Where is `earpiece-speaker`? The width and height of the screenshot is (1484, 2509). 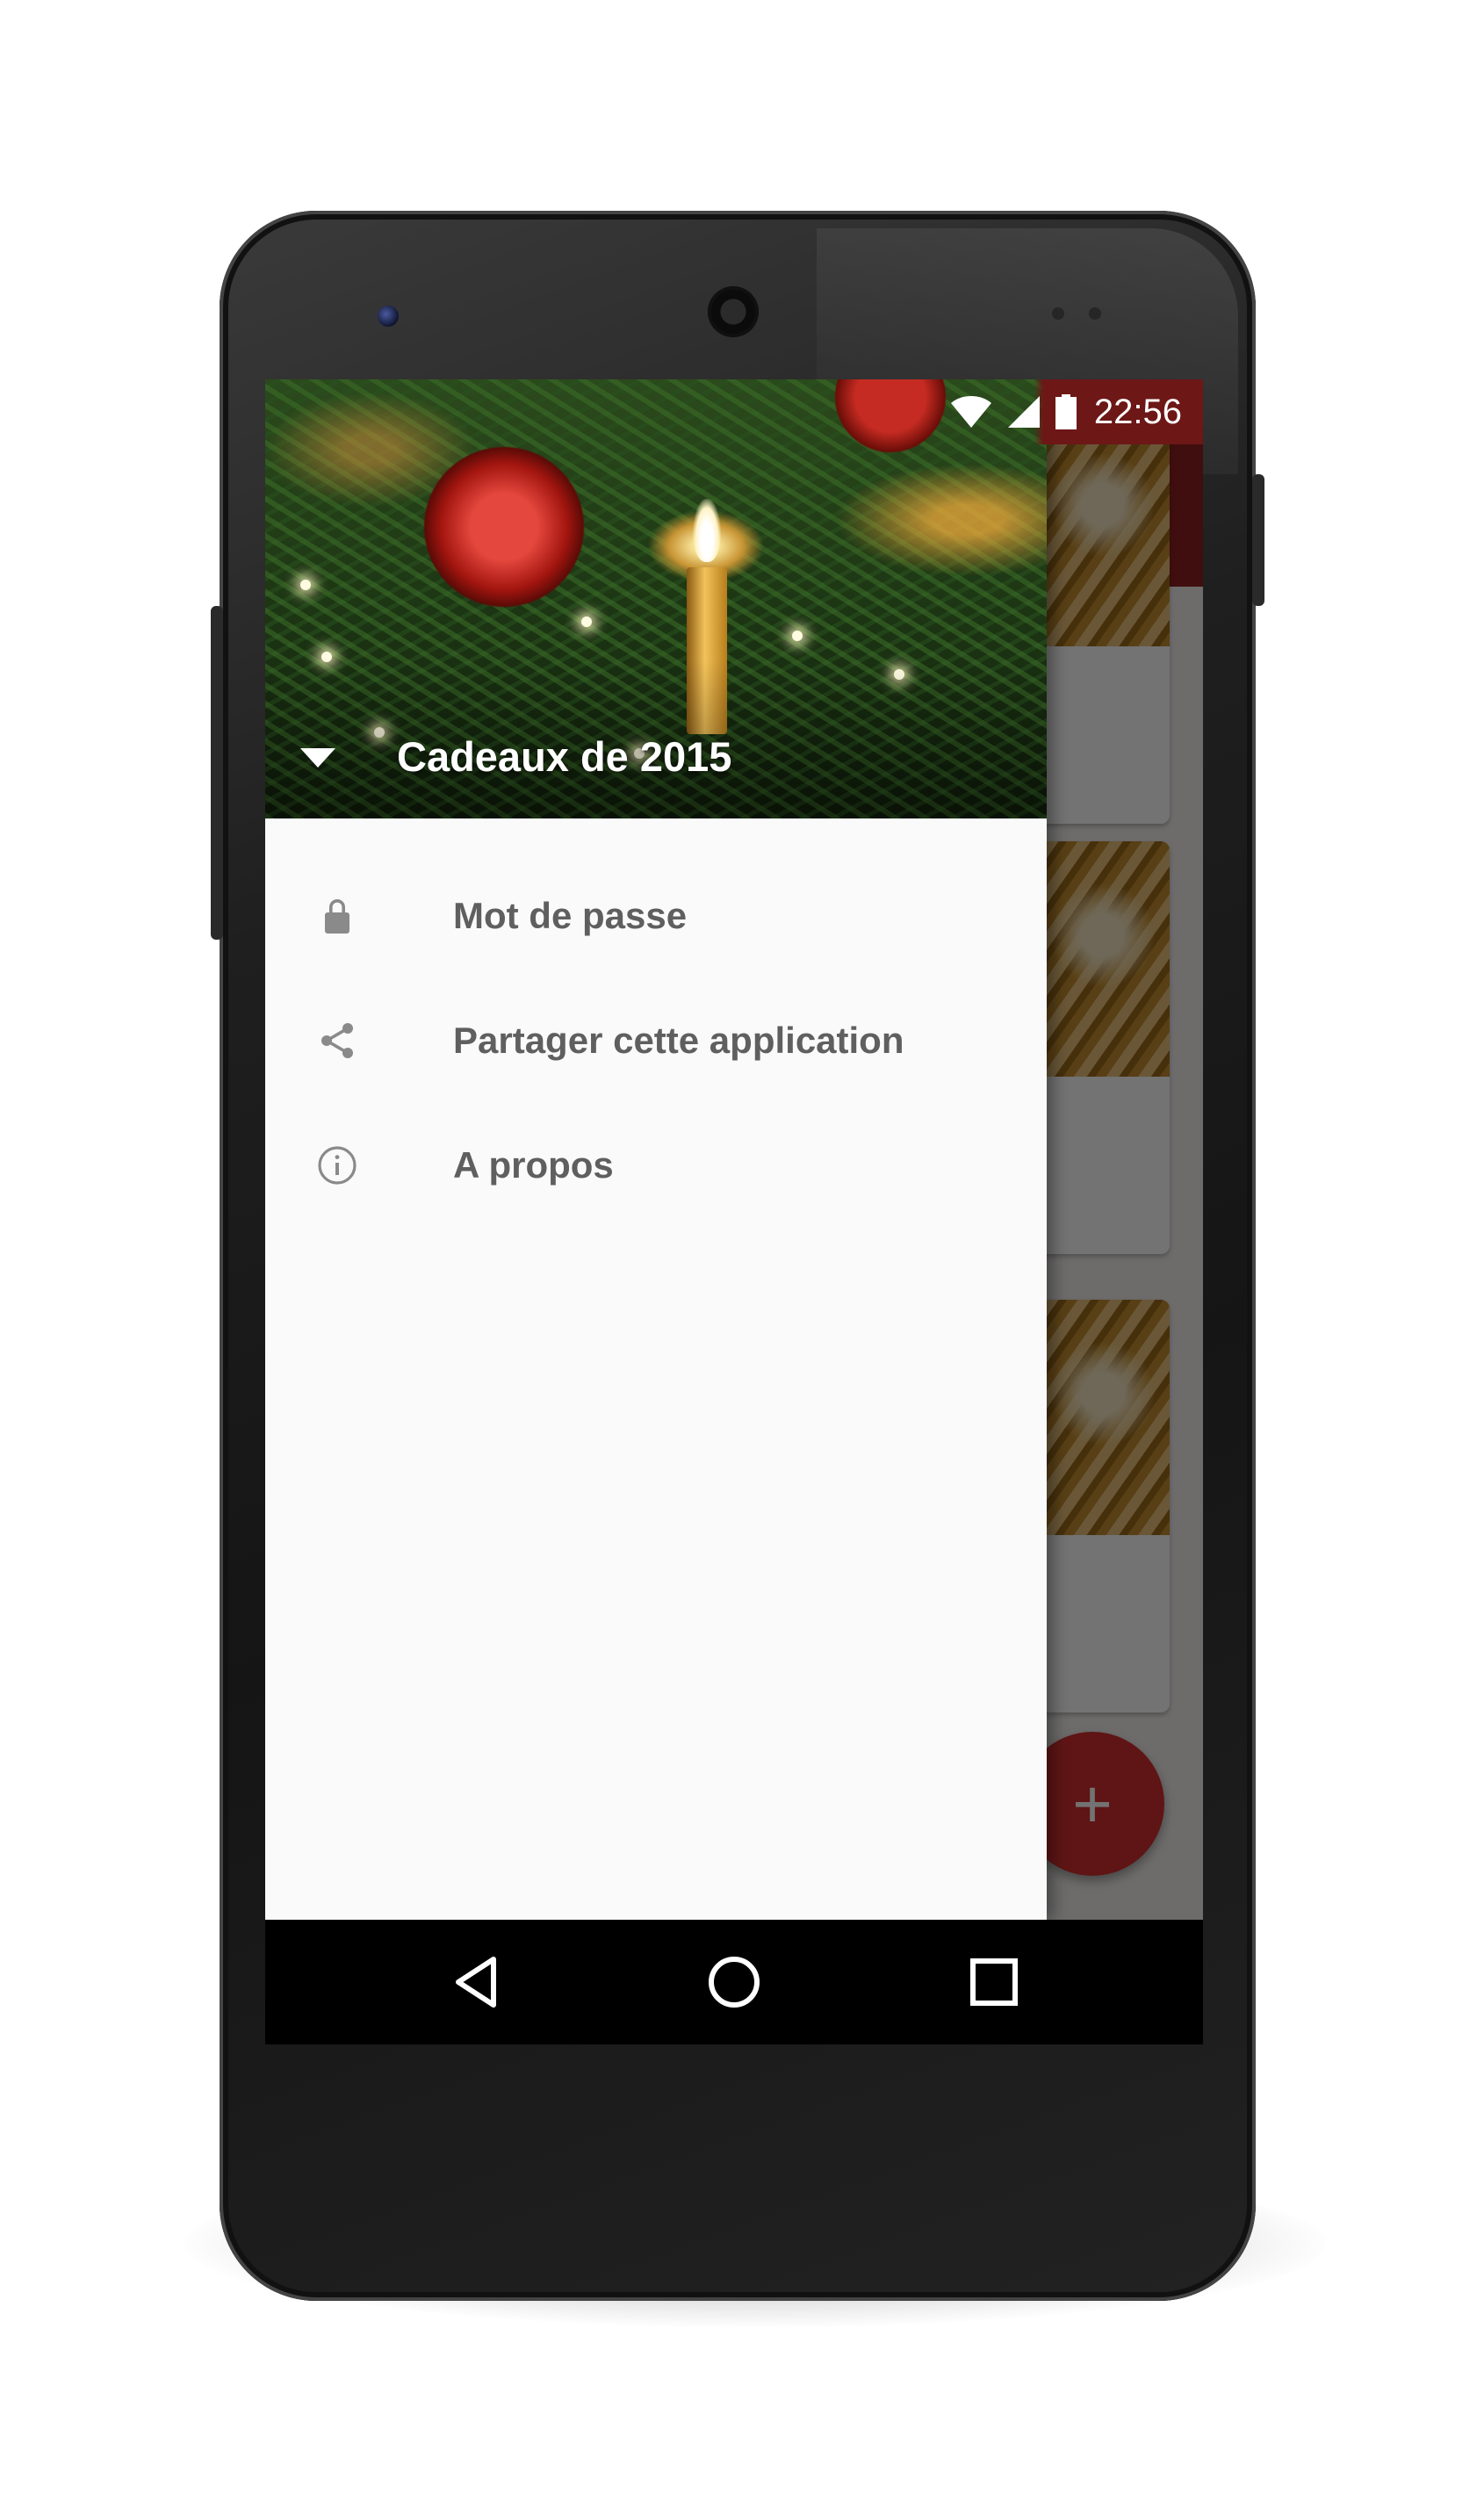 earpiece-speaker is located at coordinates (733, 311).